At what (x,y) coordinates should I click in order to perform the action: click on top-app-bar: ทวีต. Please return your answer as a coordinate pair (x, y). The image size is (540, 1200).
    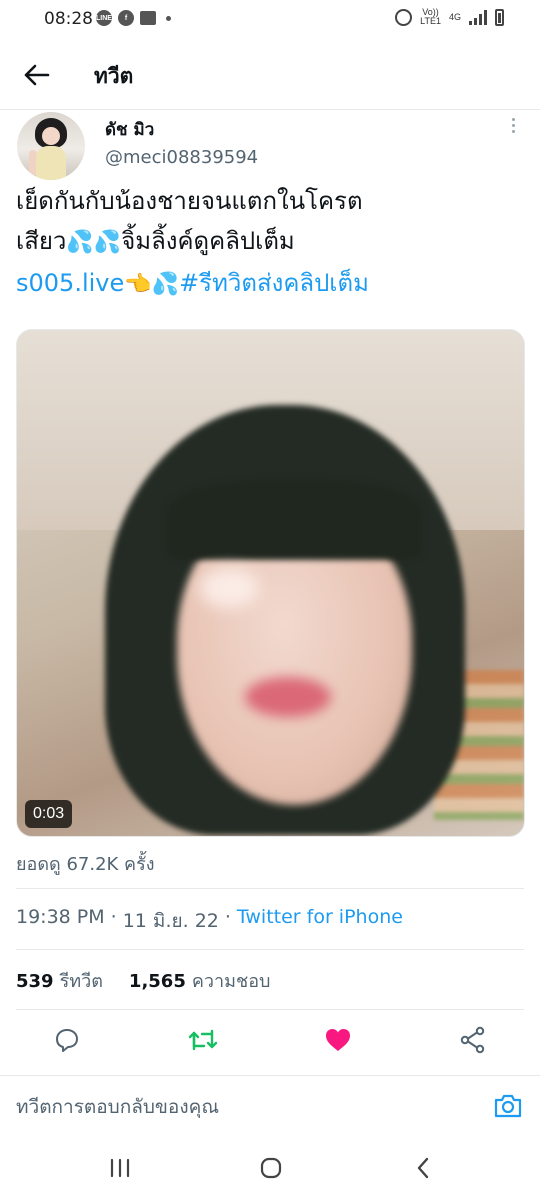
    Looking at the image, I should click on (270, 74).